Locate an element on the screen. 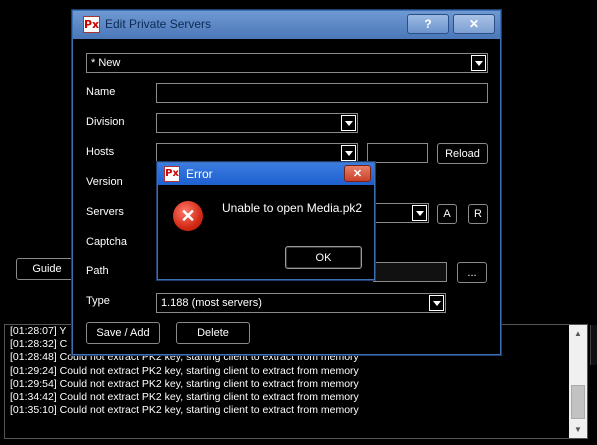 The image size is (597, 445). help-button: ? is located at coordinates (428, 24).